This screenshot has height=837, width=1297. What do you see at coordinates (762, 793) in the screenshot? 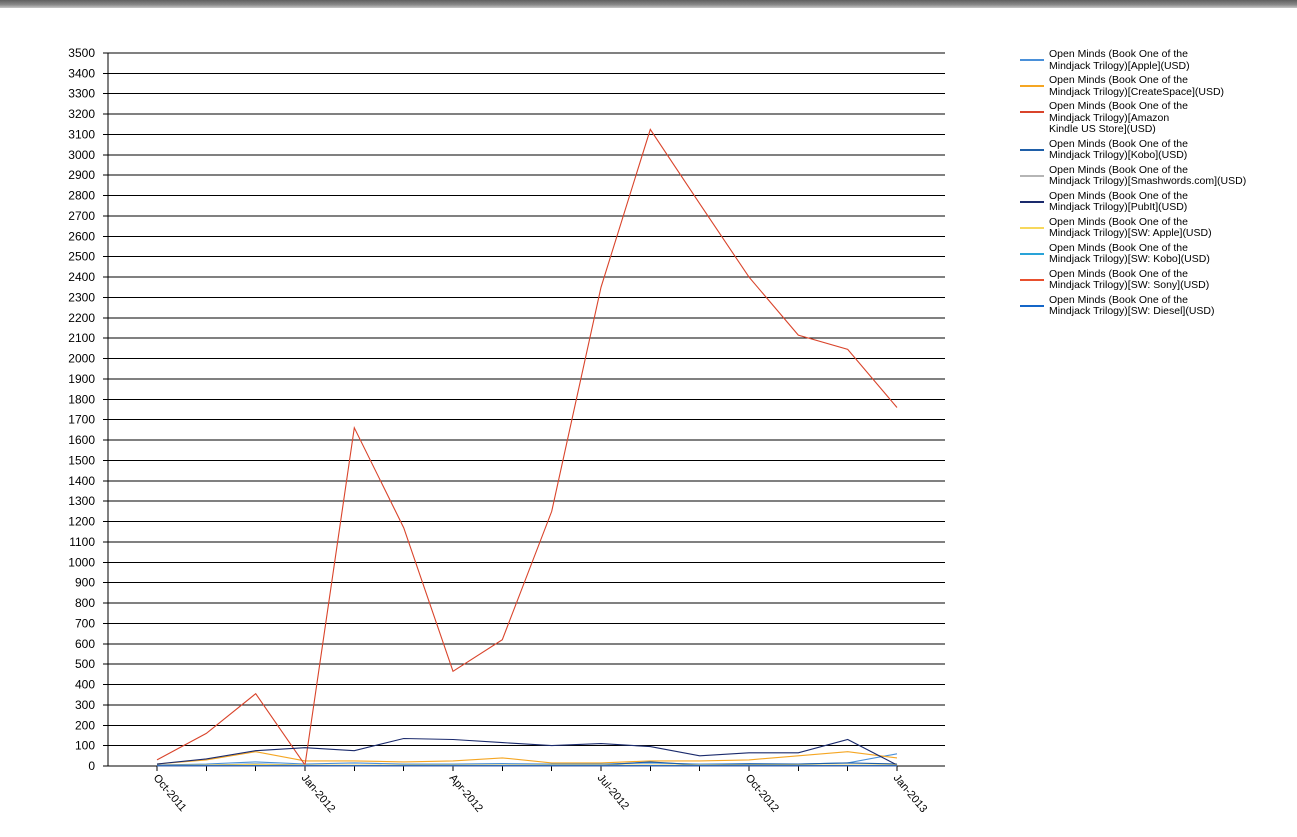
I see `x-tick-label: Oct-2012` at bounding box center [762, 793].